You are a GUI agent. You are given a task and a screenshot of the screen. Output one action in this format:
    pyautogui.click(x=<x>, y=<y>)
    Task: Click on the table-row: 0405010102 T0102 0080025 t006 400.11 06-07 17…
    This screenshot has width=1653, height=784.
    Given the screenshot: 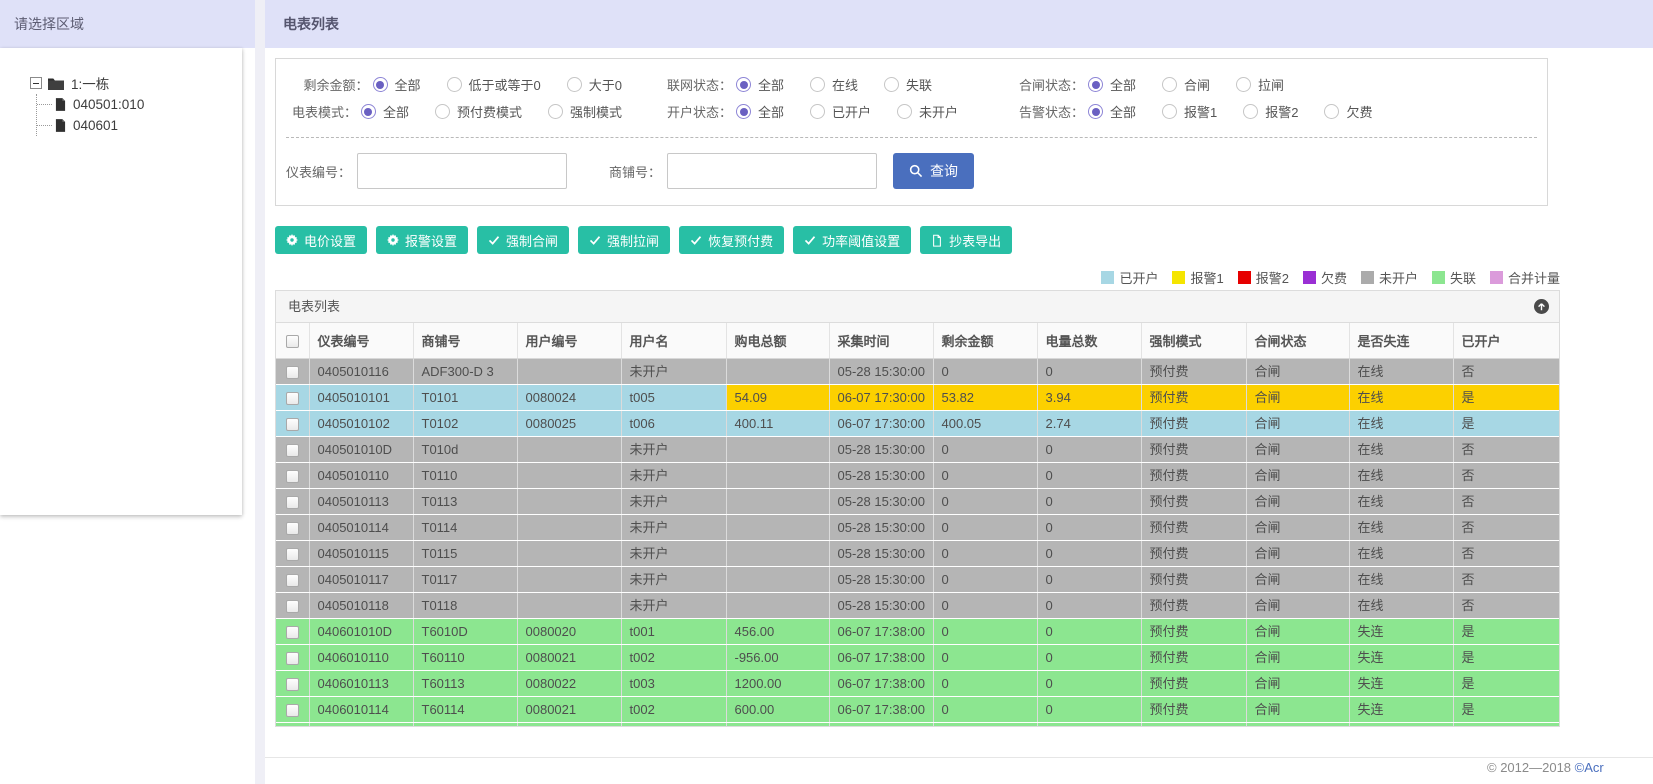 What is the action you would take?
    pyautogui.click(x=917, y=423)
    